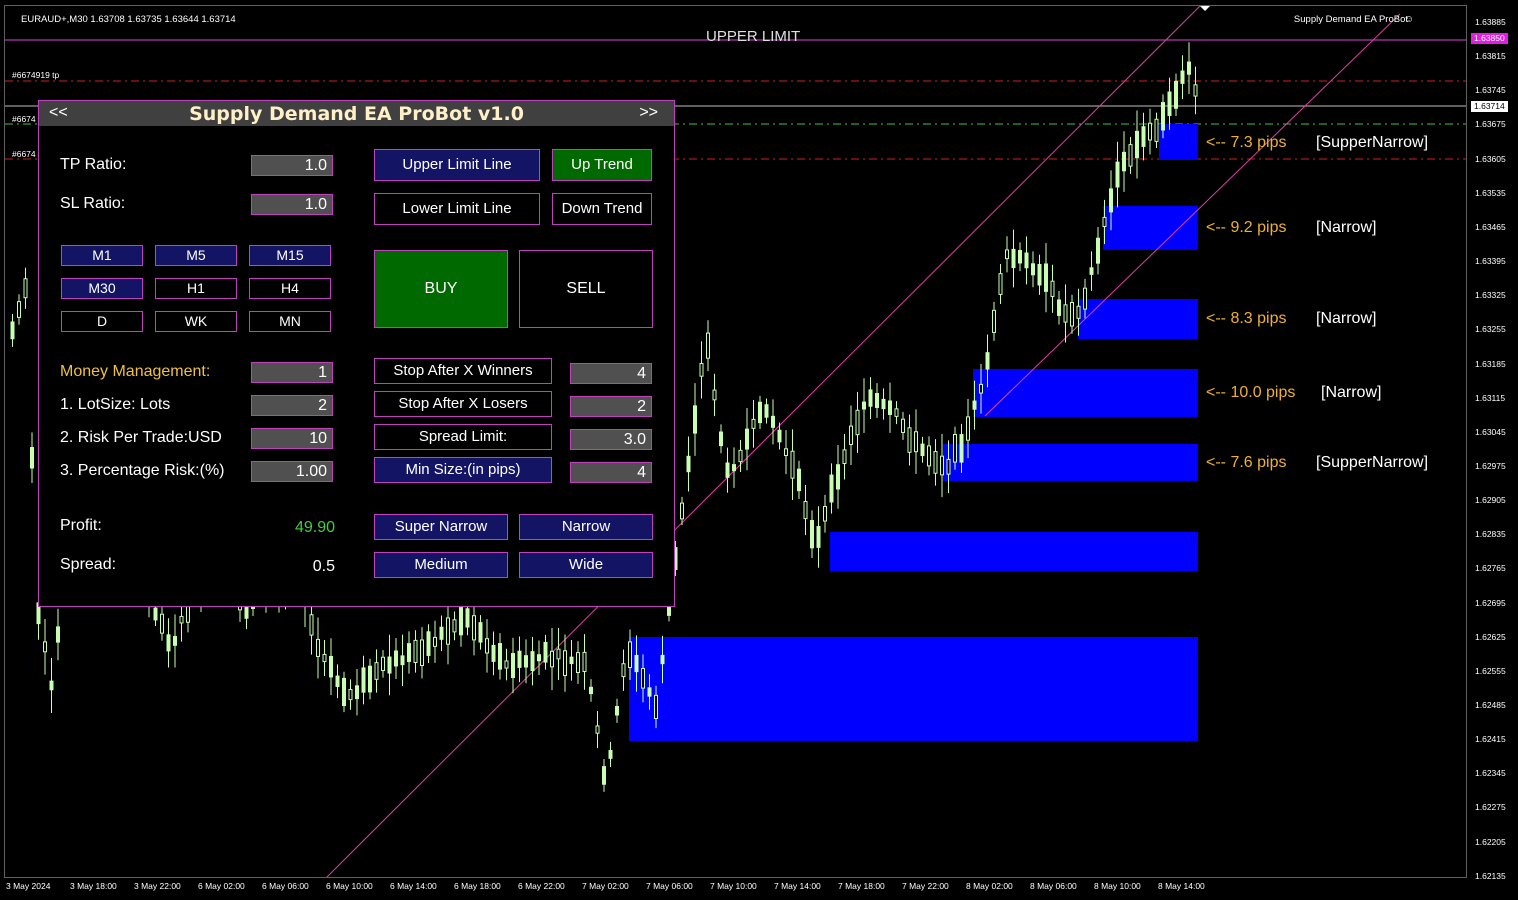 This screenshot has width=1518, height=900. What do you see at coordinates (586, 565) in the screenshot?
I see `wide-button: Wide` at bounding box center [586, 565].